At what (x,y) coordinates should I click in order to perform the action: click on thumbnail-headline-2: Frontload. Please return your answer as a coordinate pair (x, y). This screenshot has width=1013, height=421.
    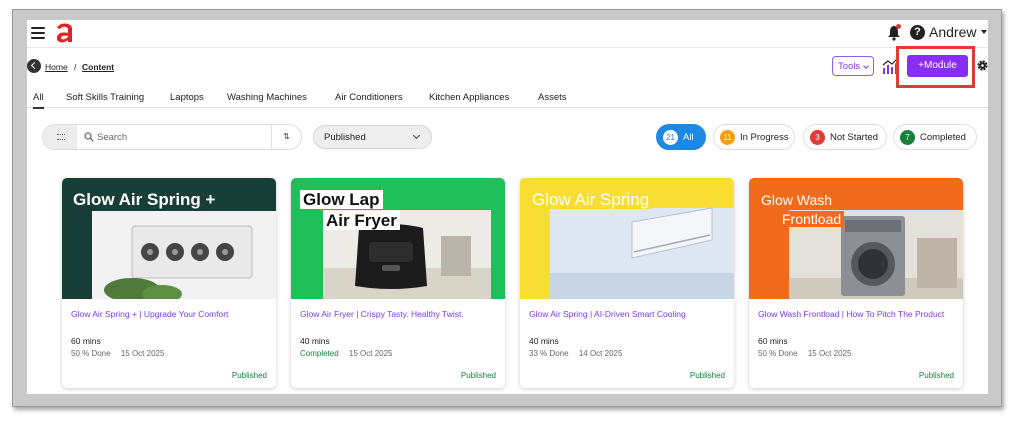
    Looking at the image, I should click on (812, 219).